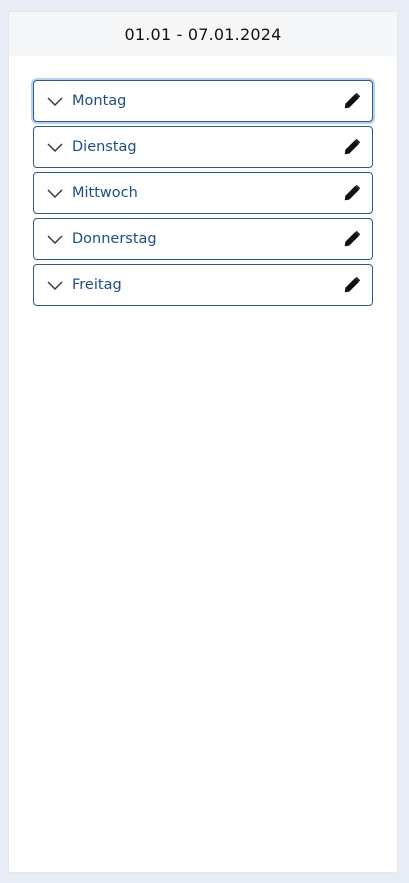  Describe the element at coordinates (203, 101) in the screenshot. I see `accordion-item-montag: Montag` at that location.